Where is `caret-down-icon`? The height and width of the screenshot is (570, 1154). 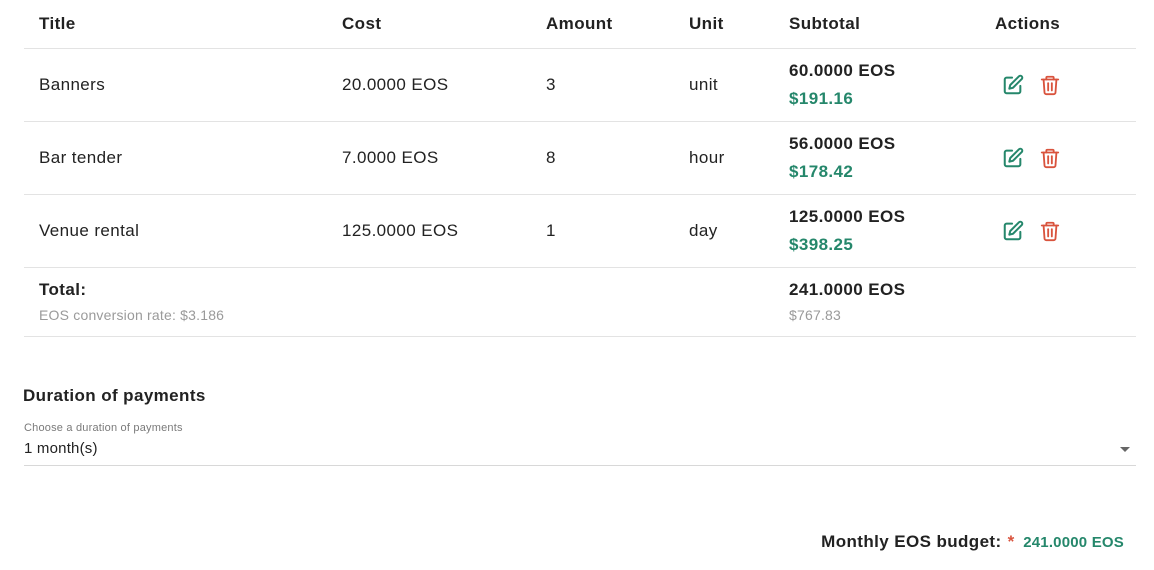
caret-down-icon is located at coordinates (1125, 449).